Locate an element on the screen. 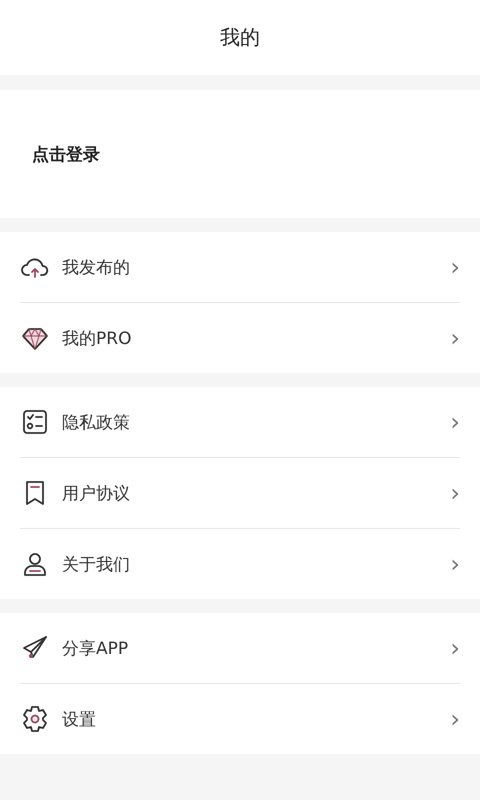  menu-item: 用户协议 is located at coordinates (256, 493).